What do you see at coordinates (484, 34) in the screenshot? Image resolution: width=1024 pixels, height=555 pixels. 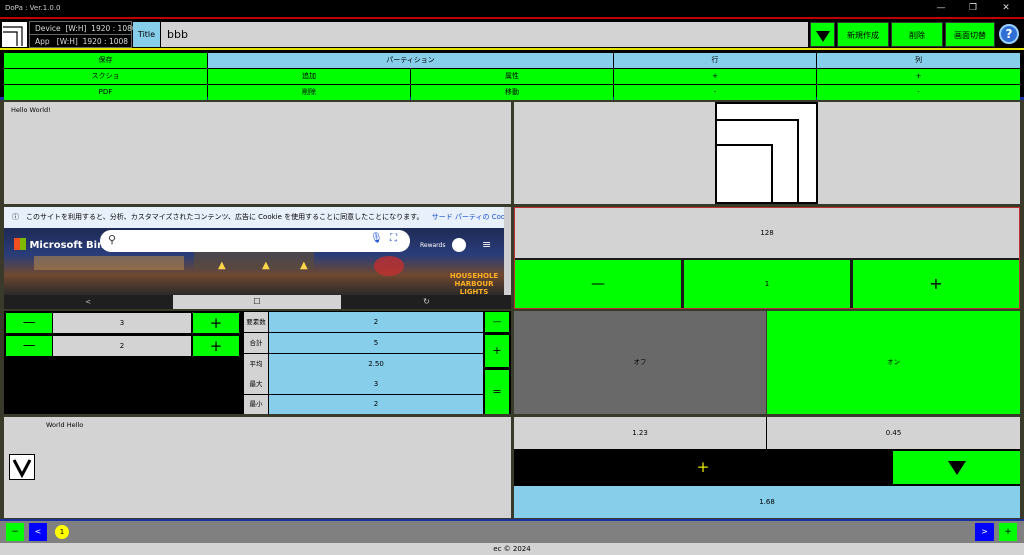 I see `title-input: bbb` at bounding box center [484, 34].